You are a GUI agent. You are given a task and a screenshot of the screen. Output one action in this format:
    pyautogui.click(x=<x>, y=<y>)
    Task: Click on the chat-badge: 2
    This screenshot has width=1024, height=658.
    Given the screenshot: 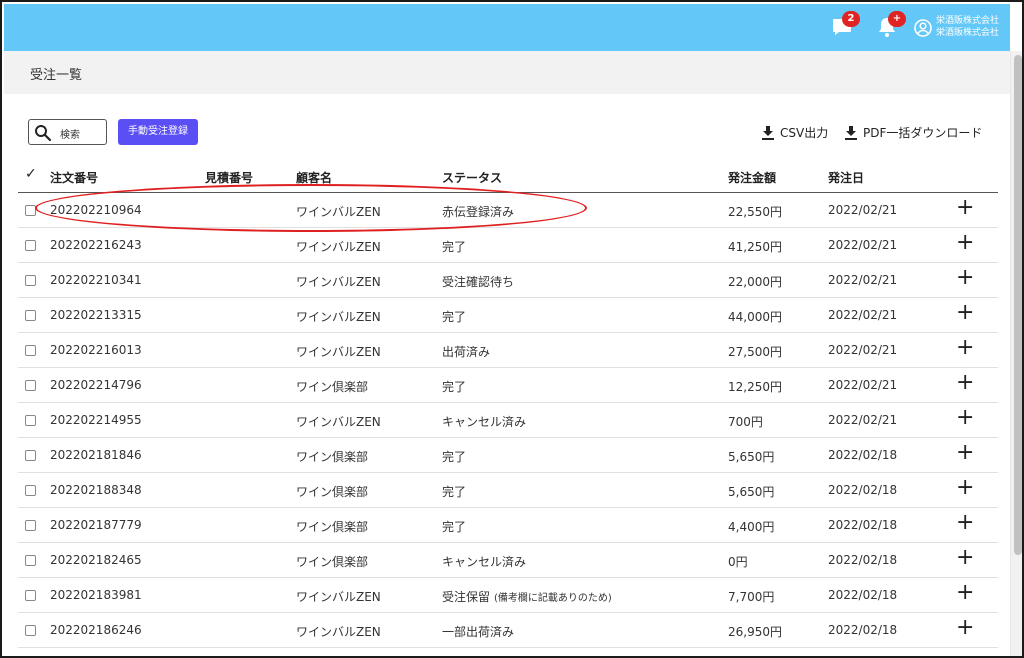 What is the action you would take?
    pyautogui.click(x=851, y=19)
    